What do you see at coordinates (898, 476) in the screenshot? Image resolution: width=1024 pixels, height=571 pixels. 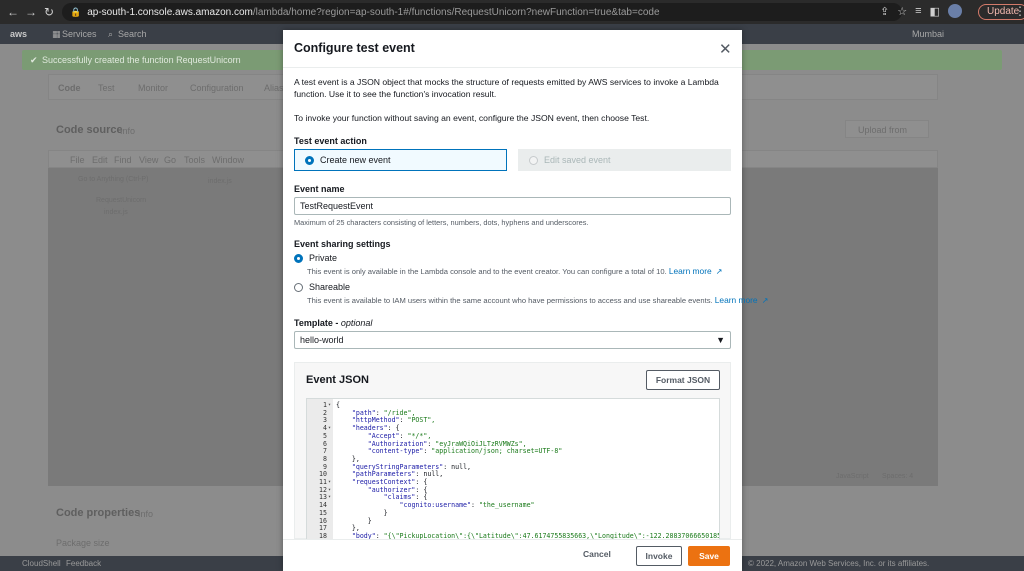 I see `ide-spaces: Spaces: 4` at bounding box center [898, 476].